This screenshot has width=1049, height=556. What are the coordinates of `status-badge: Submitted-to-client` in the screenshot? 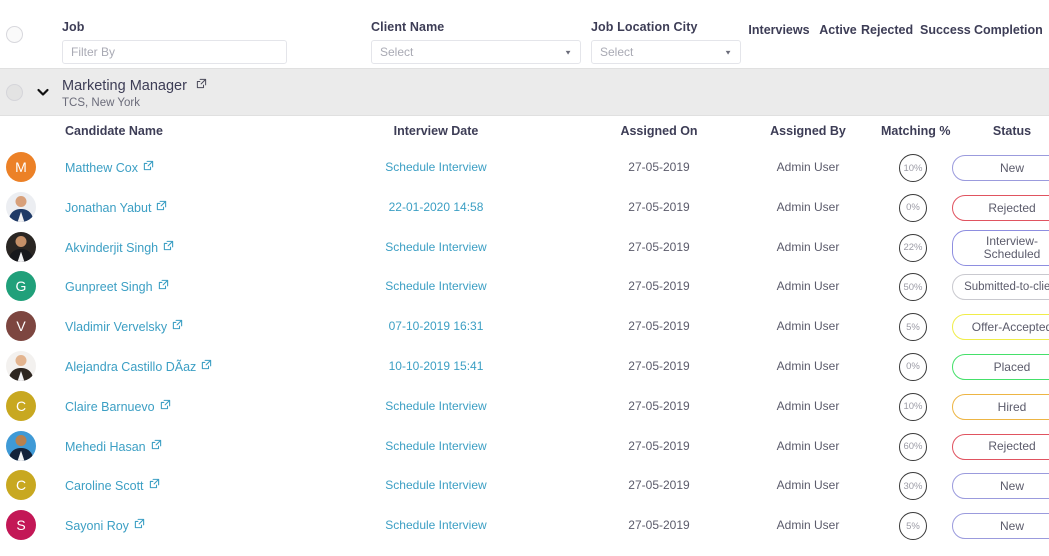 It's located at (1000, 287).